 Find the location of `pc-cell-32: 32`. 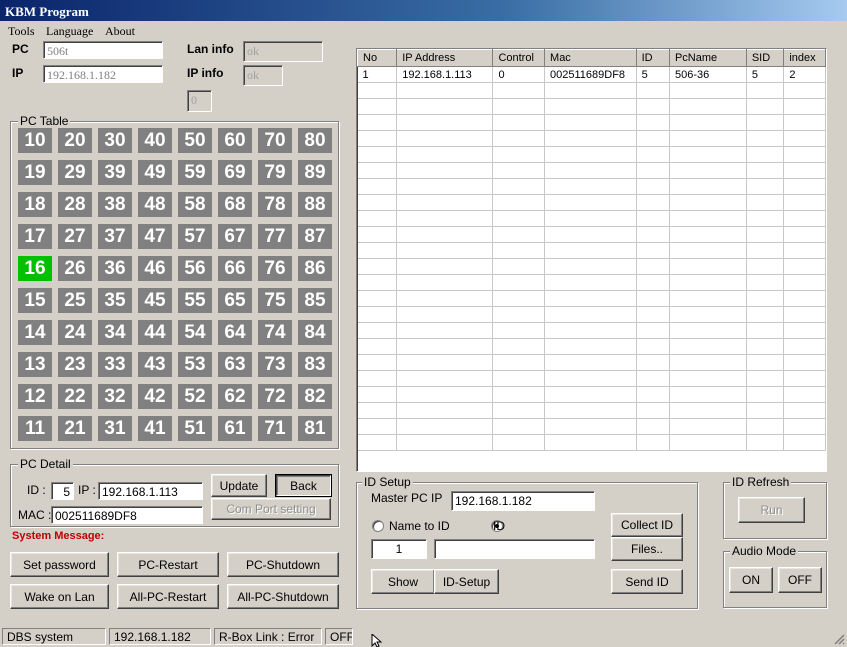

pc-cell-32: 32 is located at coordinates (115, 396).